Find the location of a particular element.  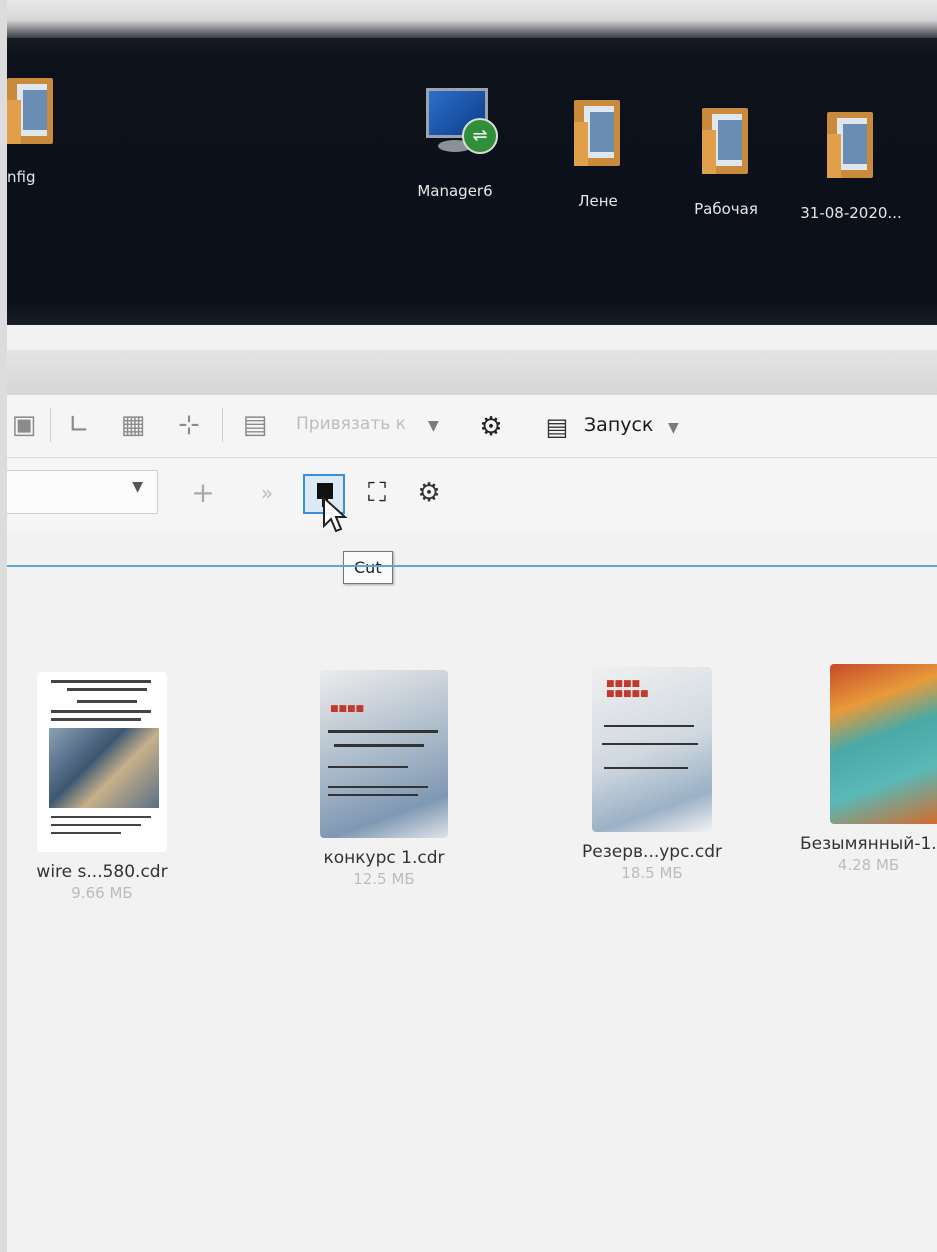

remote-desktop-icon: ⇌ is located at coordinates (459, 121).